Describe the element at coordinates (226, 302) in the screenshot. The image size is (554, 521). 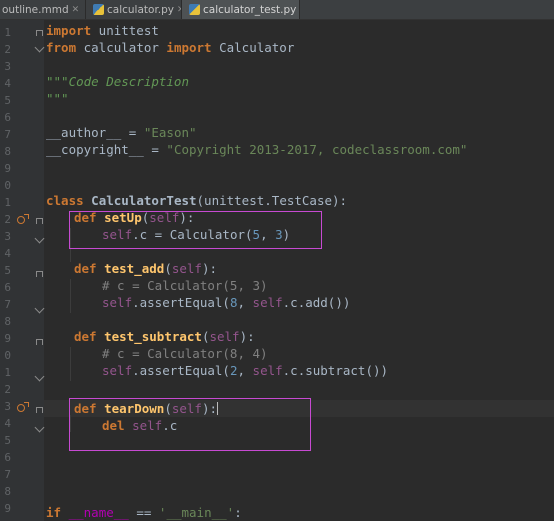
I see `code-line: self.assertEqual(8, self.c.add())` at that location.